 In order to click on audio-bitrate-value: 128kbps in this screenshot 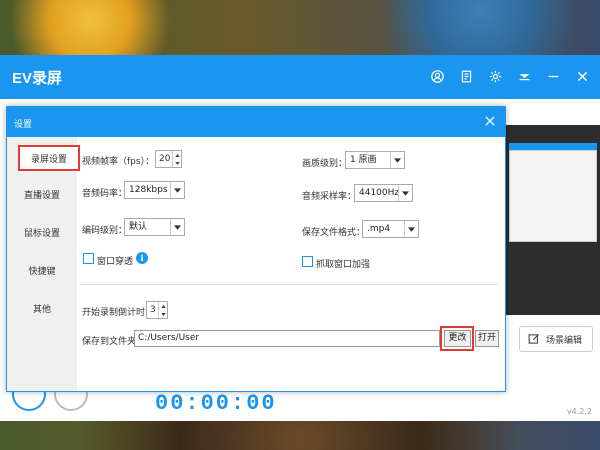, I will do `click(148, 190)`.